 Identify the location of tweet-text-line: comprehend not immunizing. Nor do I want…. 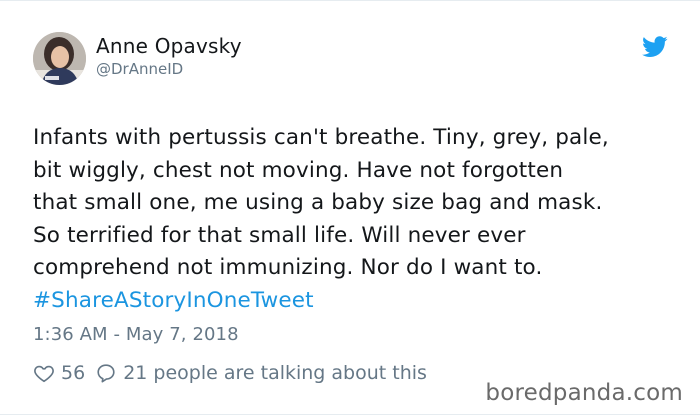
(288, 267).